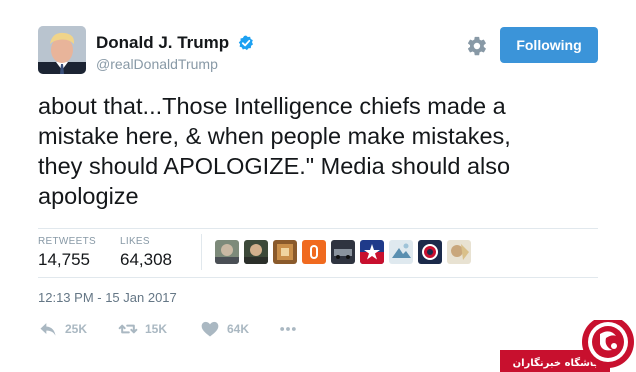 The width and height of the screenshot is (636, 372). Describe the element at coordinates (224, 329) in the screenshot. I see `like-button: 64K` at that location.